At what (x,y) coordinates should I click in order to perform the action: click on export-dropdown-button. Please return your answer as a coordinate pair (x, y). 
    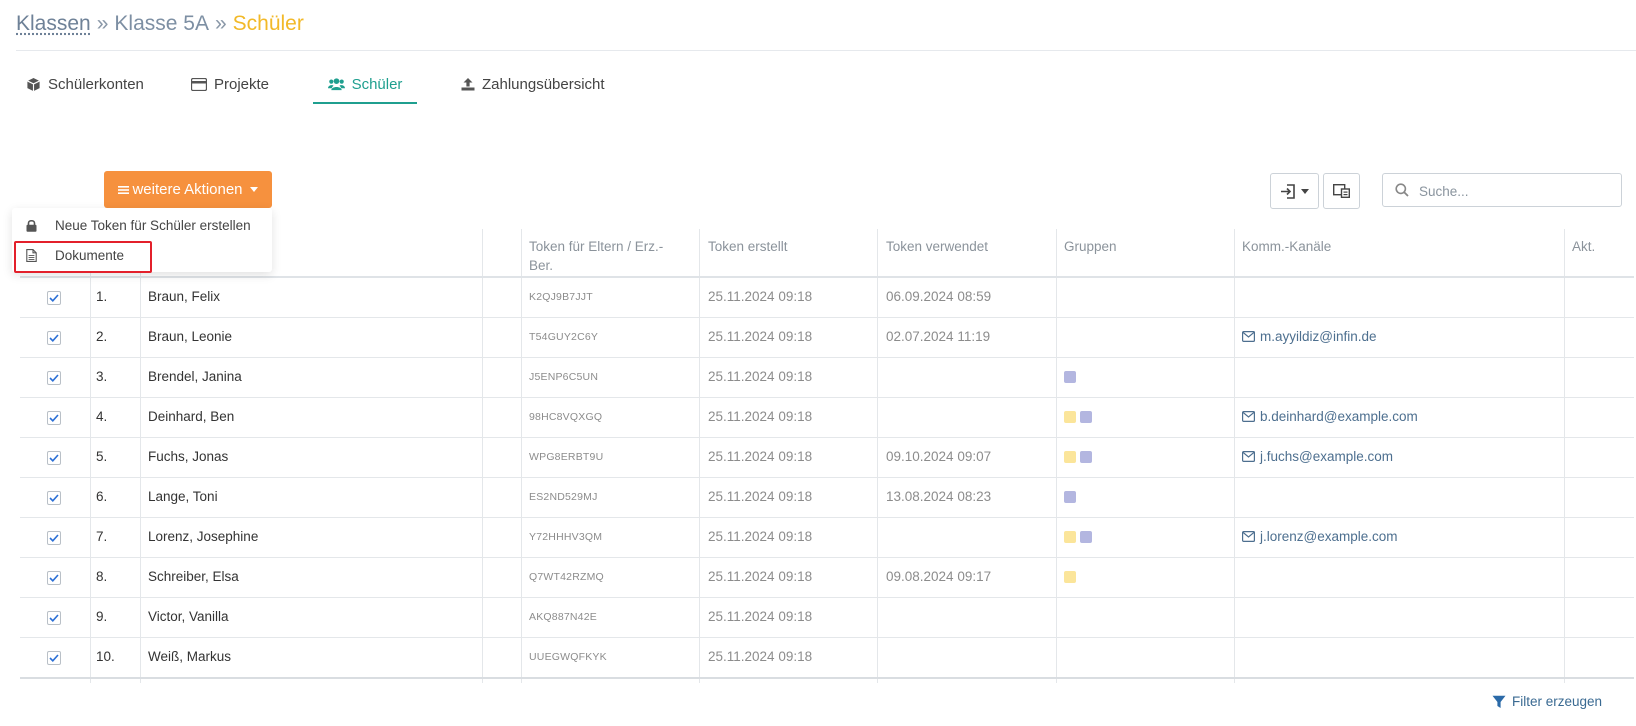
    Looking at the image, I should click on (1294, 191).